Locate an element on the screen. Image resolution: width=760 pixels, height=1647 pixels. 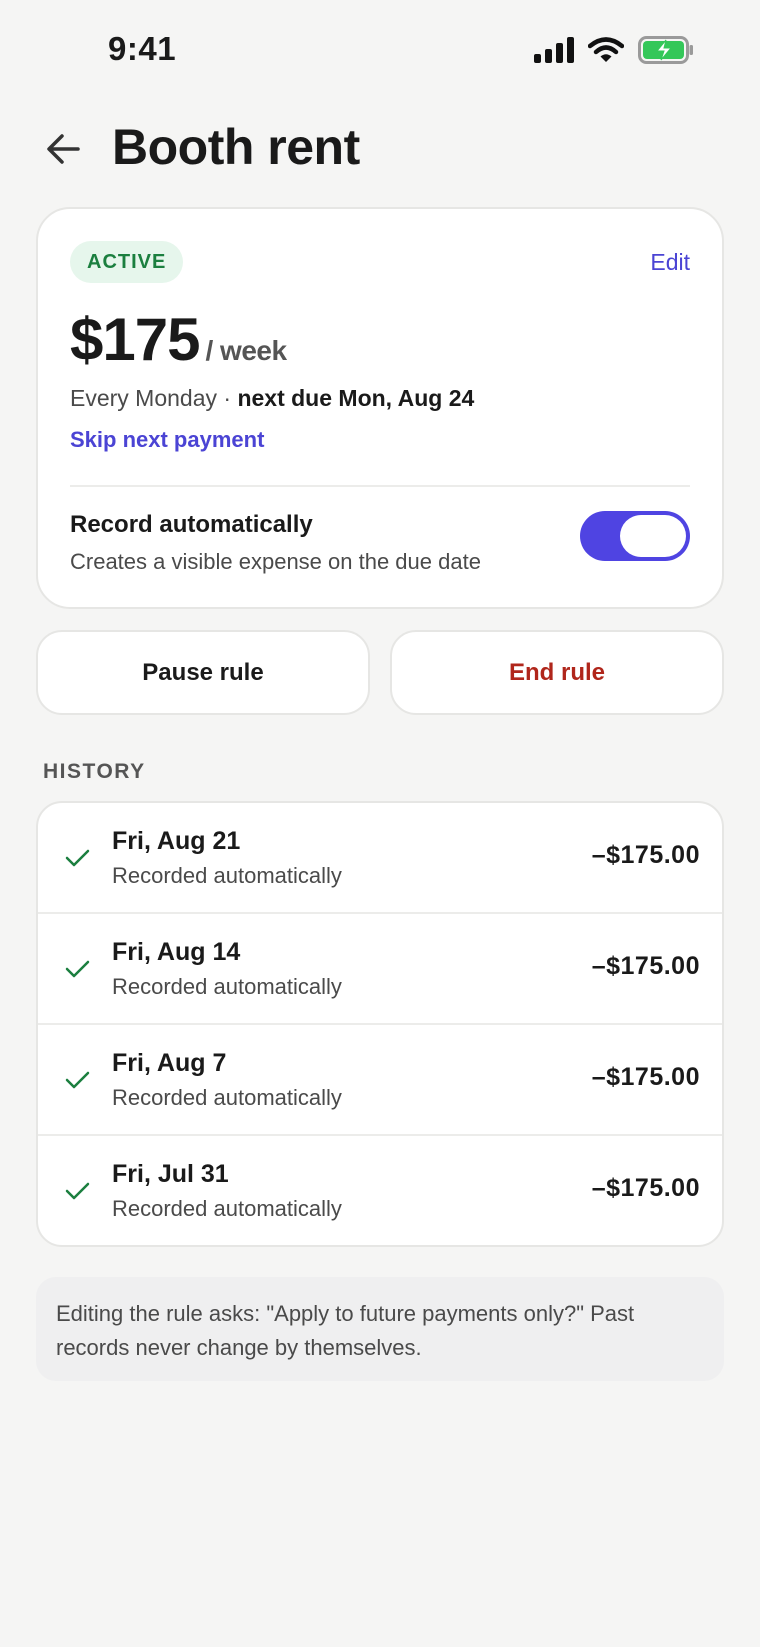
auto-record-toggle is located at coordinates (635, 536).